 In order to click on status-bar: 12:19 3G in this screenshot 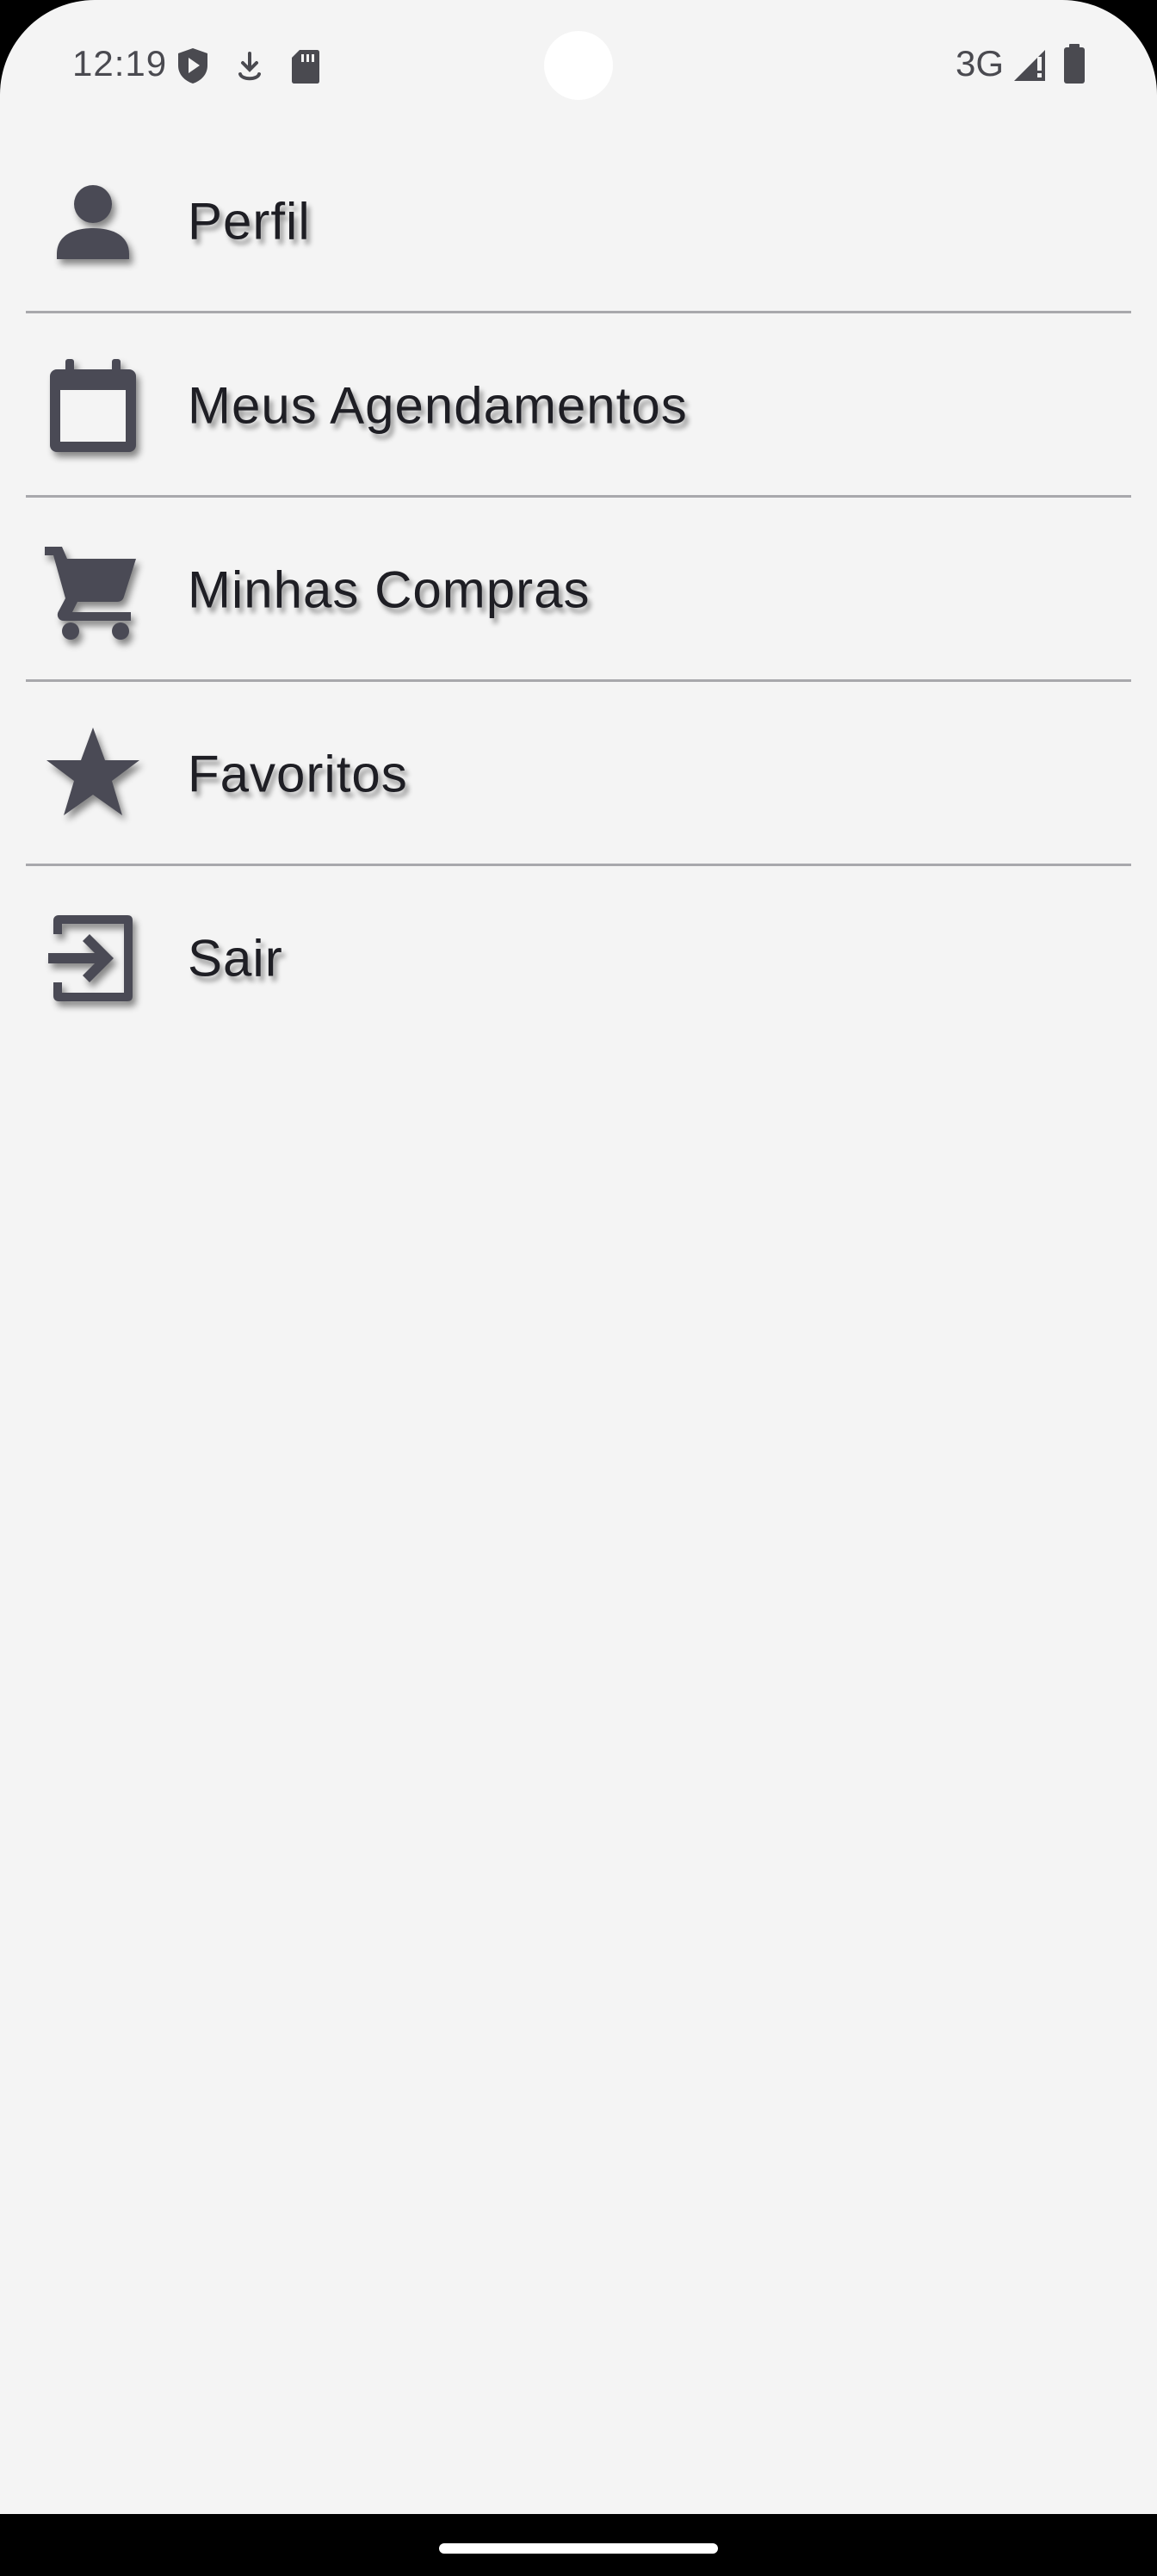, I will do `click(579, 64)`.